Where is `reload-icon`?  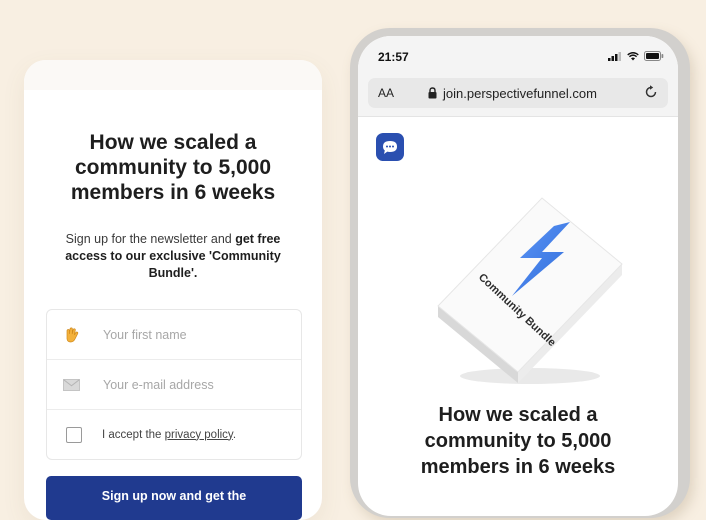
reload-icon is located at coordinates (651, 93).